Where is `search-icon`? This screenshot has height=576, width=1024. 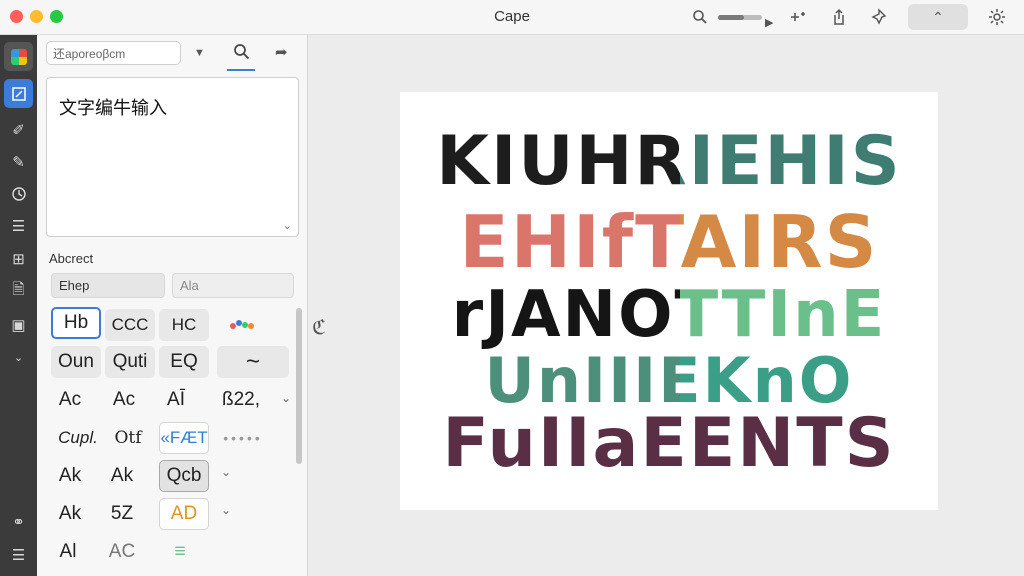 search-icon is located at coordinates (241, 53).